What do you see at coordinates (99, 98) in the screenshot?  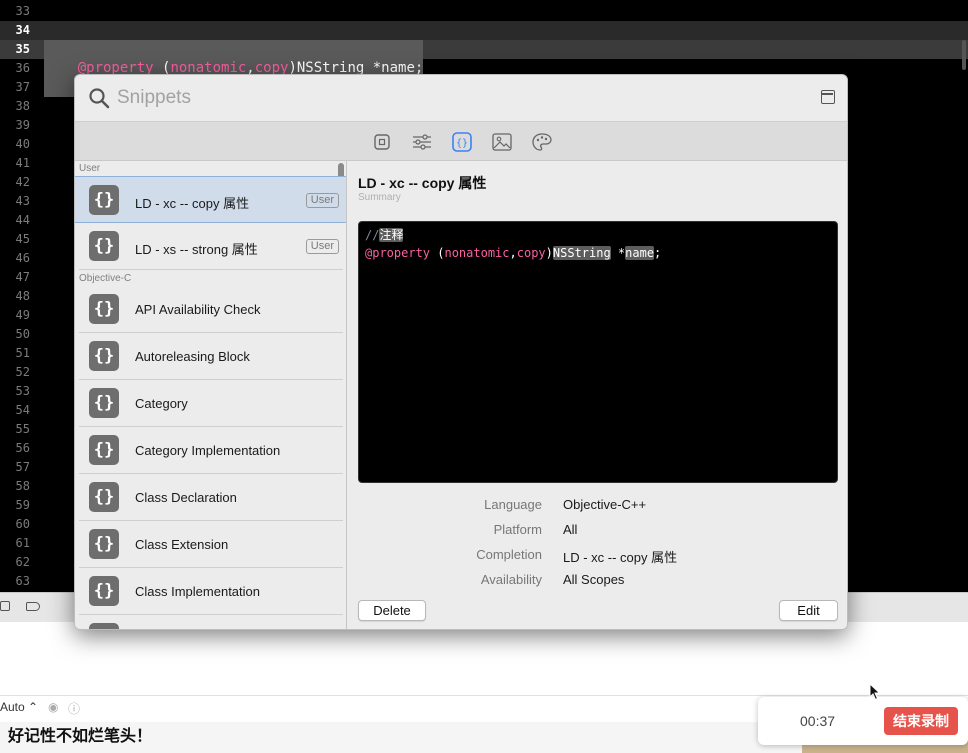 I see `search-icon` at bounding box center [99, 98].